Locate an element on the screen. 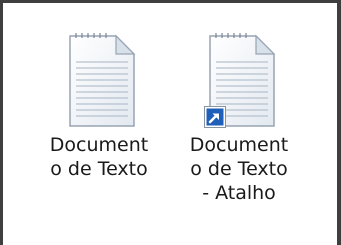 This screenshot has width=341, height=245. window-border-top is located at coordinates (170, 1).